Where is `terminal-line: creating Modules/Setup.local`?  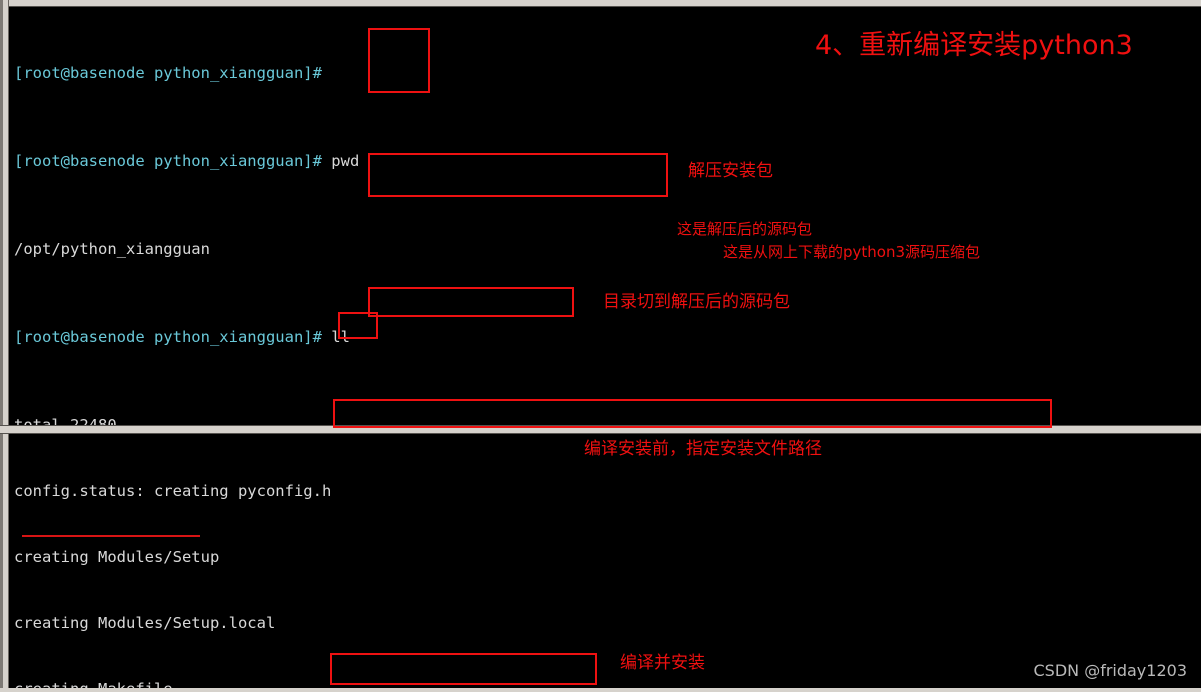
terminal-line: creating Modules/Setup.local is located at coordinates (368, 623).